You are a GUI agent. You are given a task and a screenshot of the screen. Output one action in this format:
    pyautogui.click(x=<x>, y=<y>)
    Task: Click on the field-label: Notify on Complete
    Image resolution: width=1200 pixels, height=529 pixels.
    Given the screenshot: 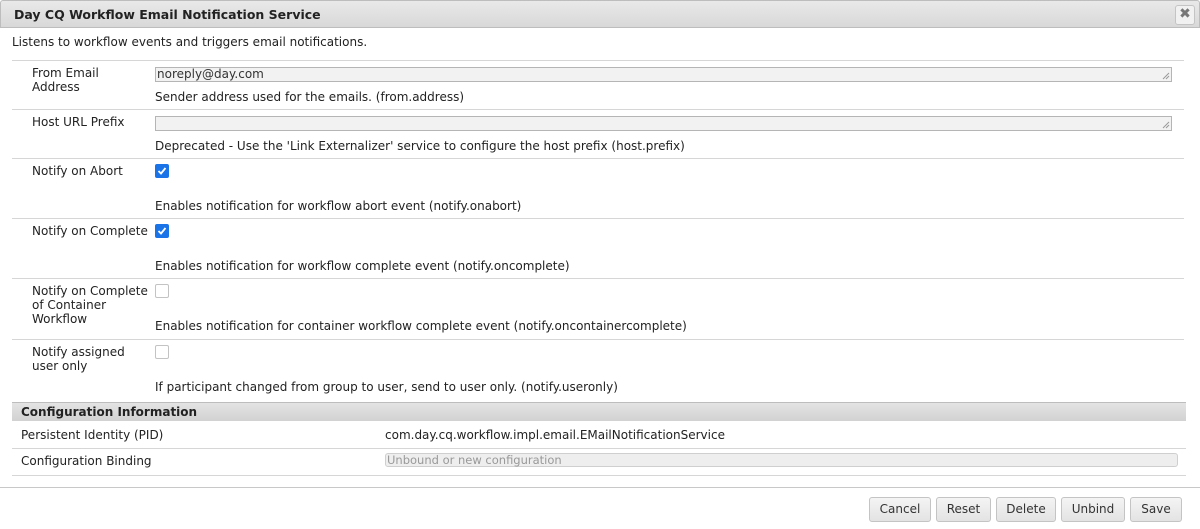 What is the action you would take?
    pyautogui.click(x=90, y=231)
    